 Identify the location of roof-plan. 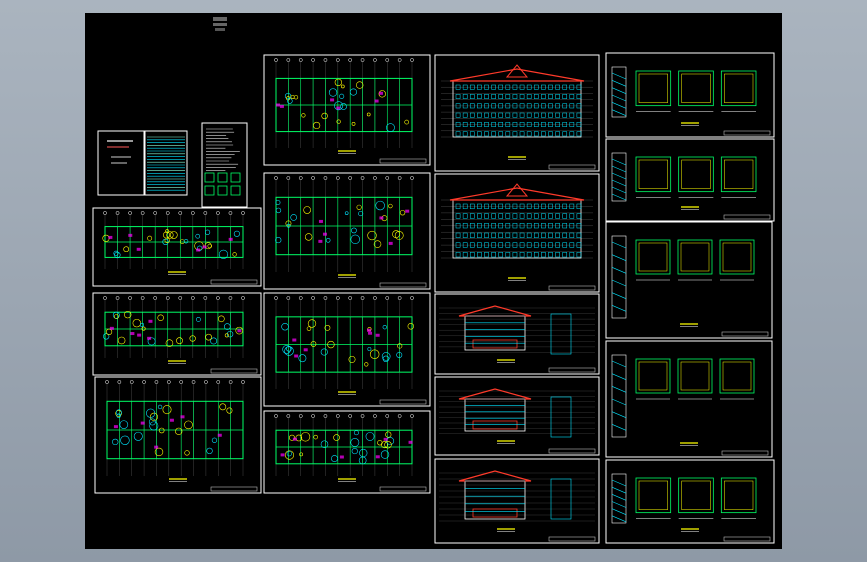
(178, 435).